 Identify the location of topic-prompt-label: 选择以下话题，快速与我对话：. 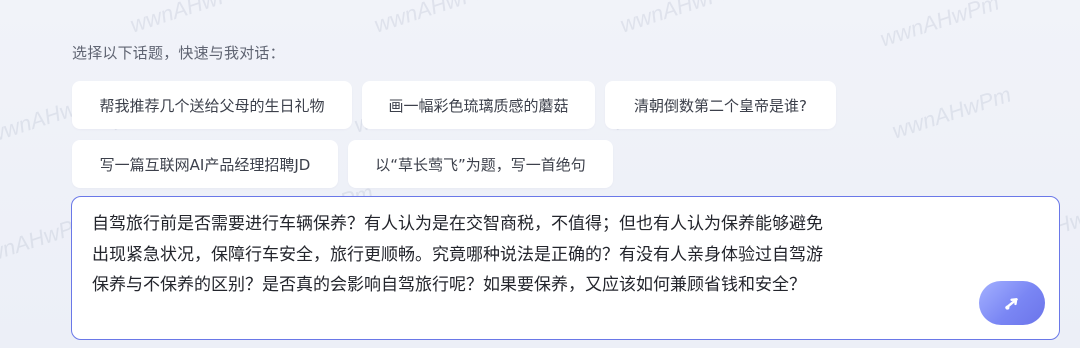
(178, 53).